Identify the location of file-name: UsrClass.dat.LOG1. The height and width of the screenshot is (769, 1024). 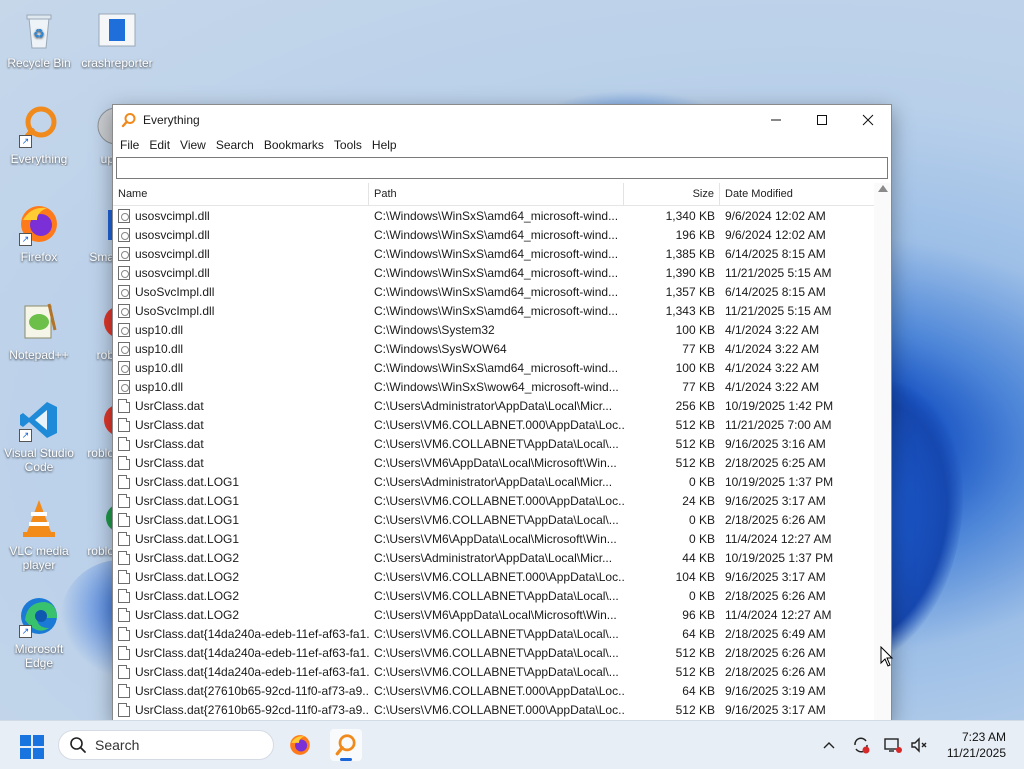
(187, 538).